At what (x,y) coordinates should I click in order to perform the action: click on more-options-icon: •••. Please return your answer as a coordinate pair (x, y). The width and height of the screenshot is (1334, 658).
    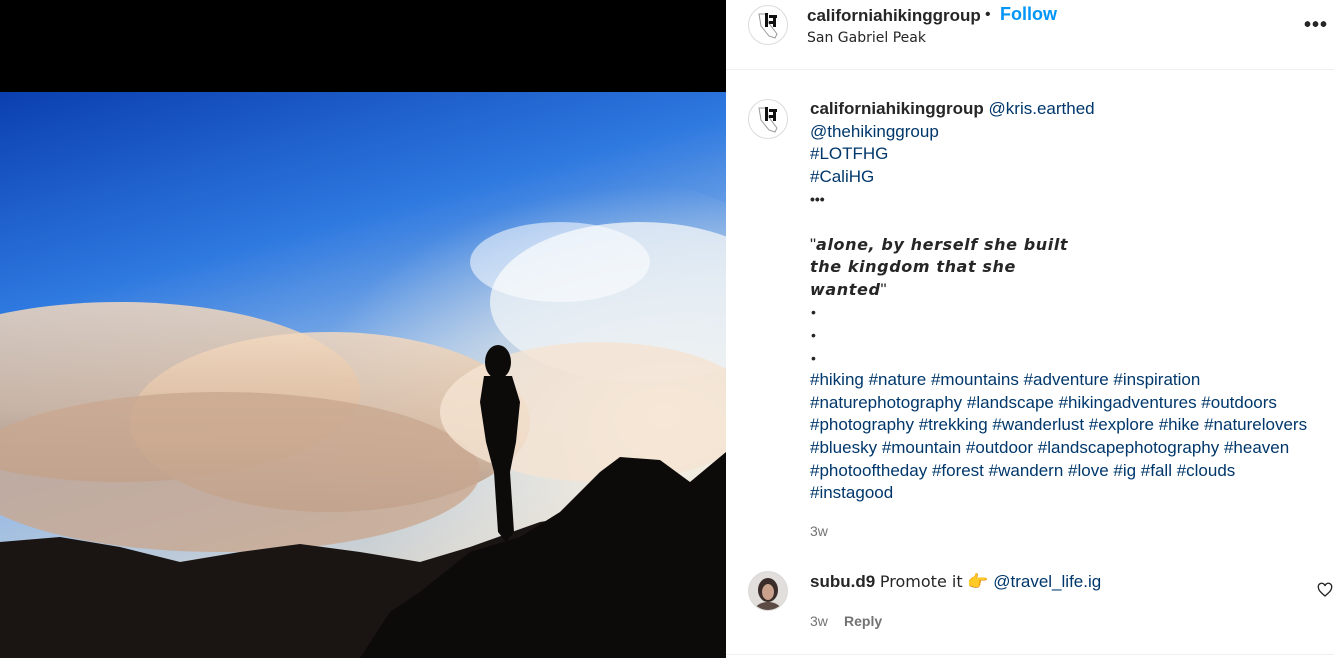
    Looking at the image, I should click on (1316, 25).